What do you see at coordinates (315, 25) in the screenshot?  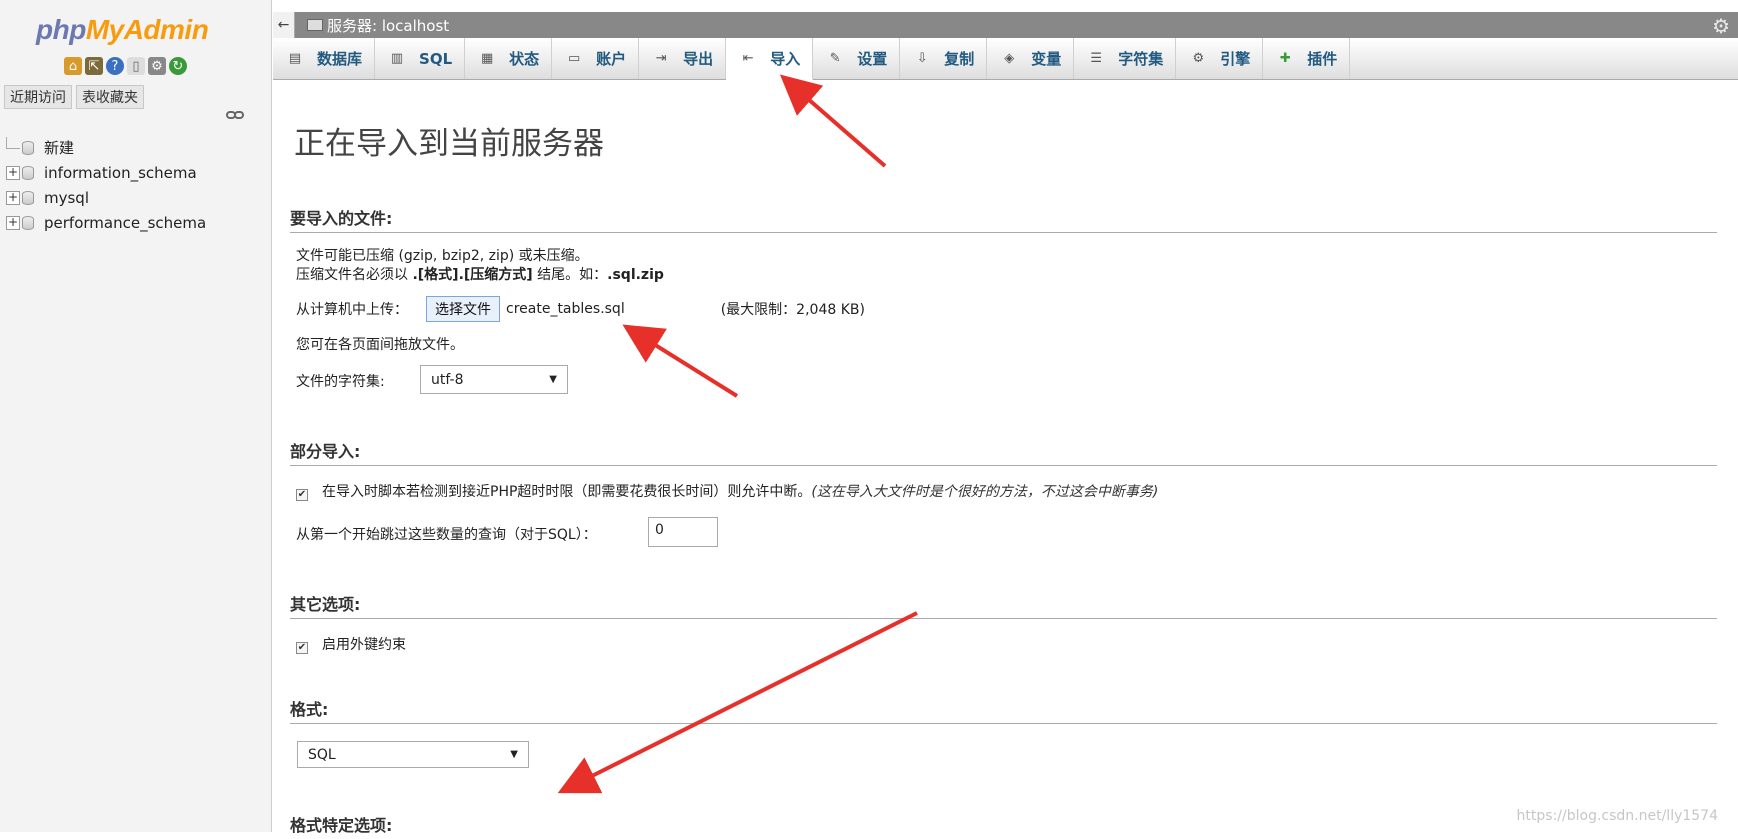 I see `server-icon` at bounding box center [315, 25].